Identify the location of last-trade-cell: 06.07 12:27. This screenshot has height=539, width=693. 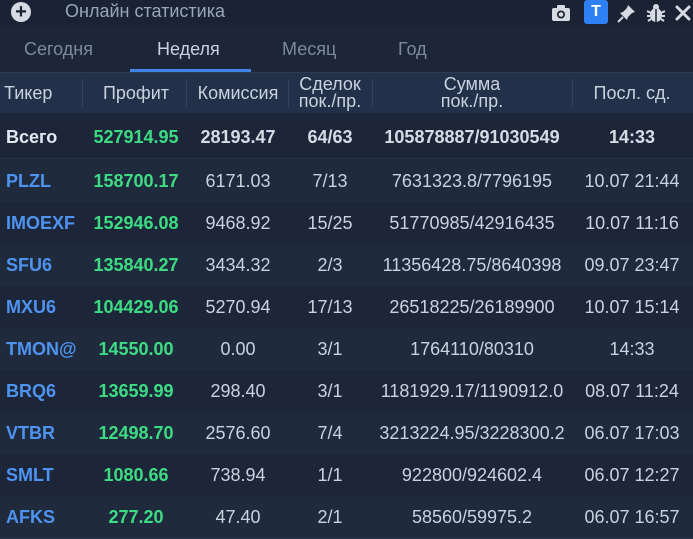
(632, 475).